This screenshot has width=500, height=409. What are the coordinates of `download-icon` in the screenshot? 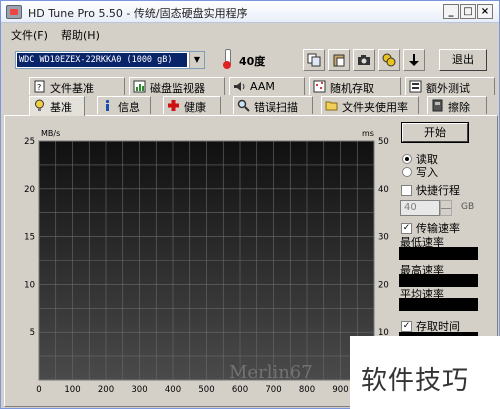 It's located at (414, 60).